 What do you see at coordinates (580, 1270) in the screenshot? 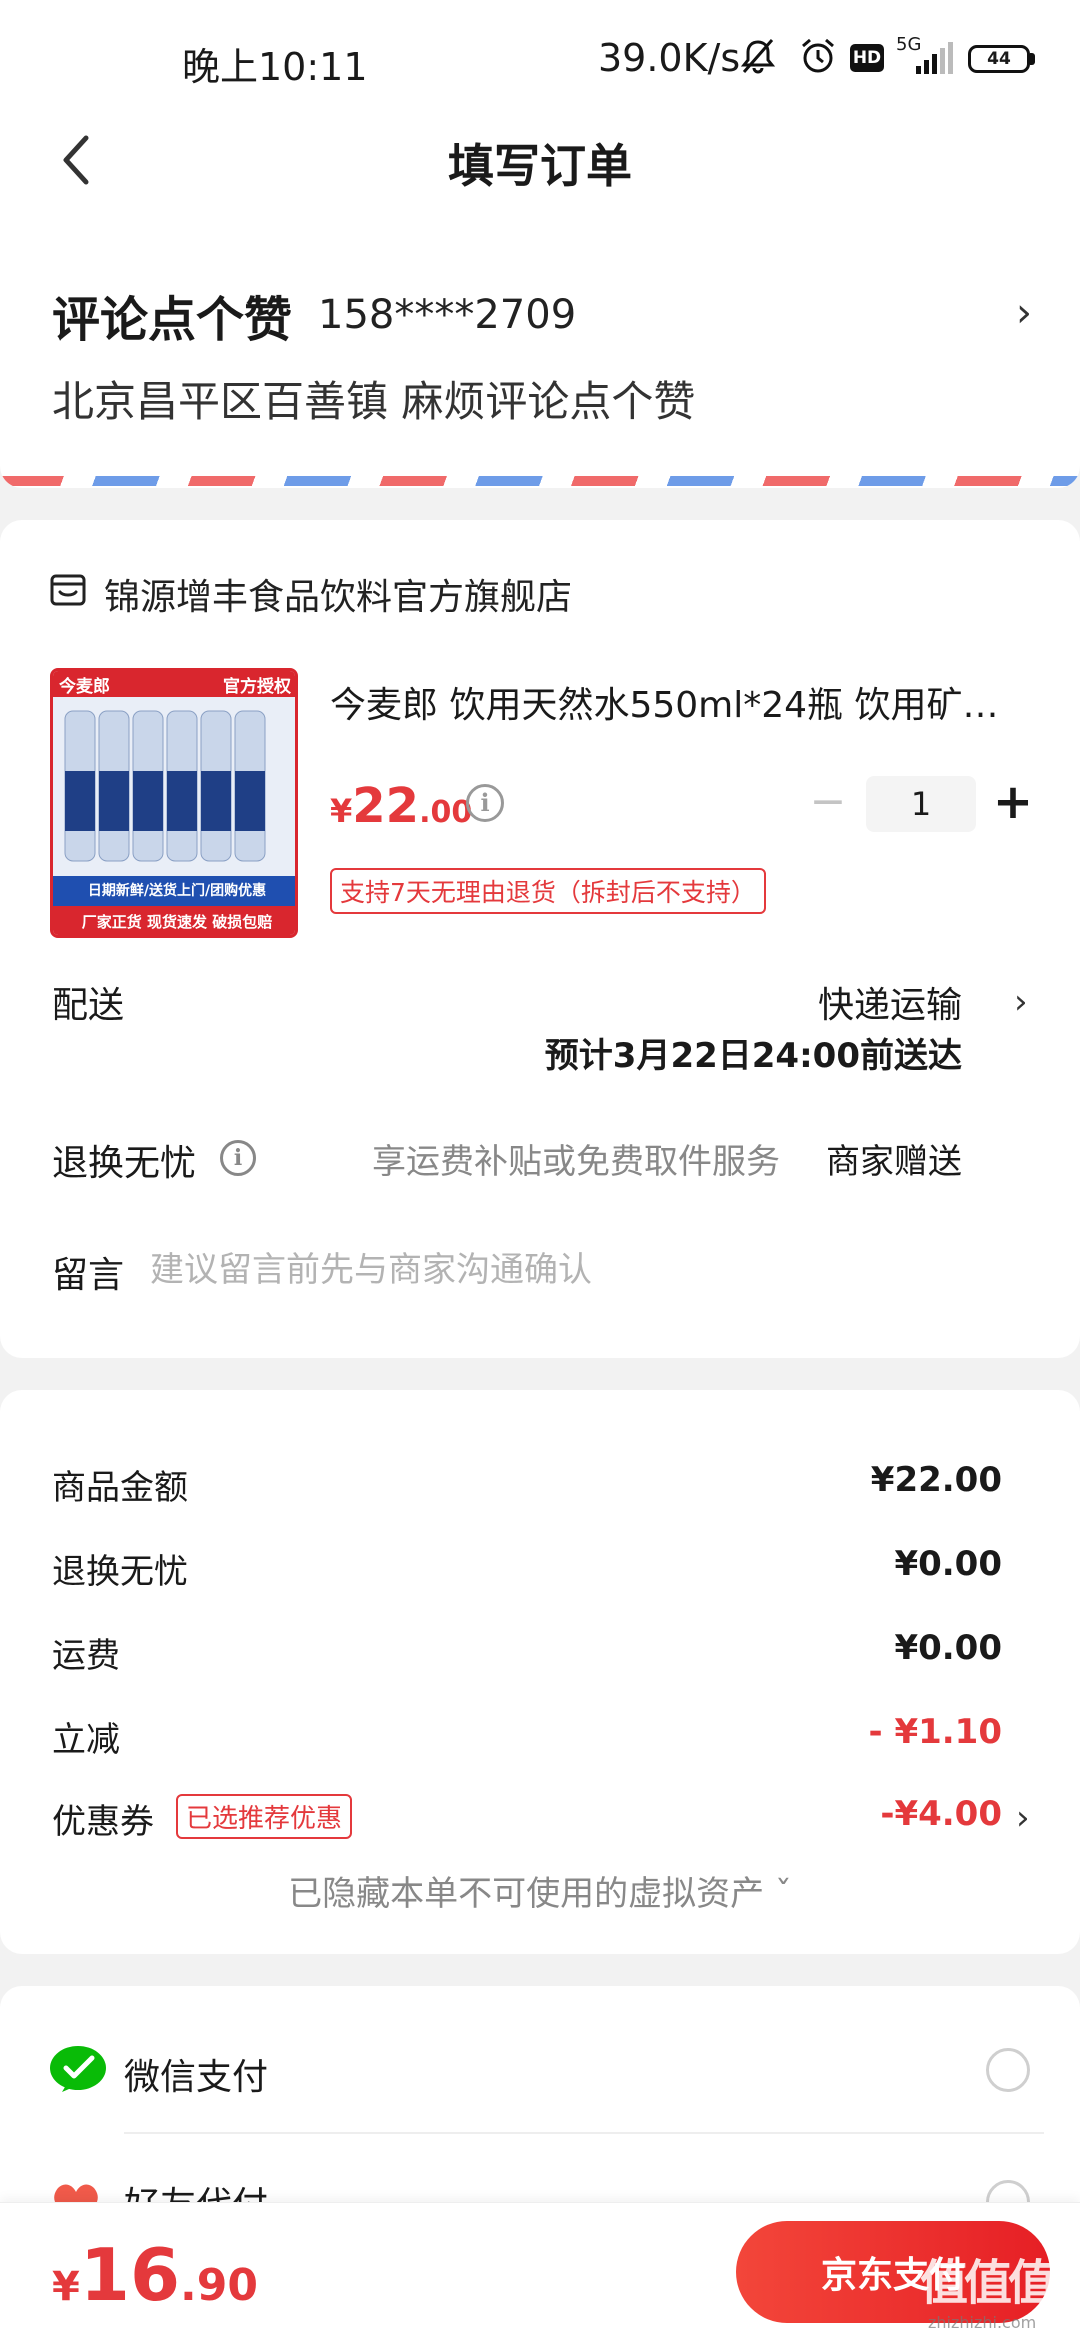
I see `message-input` at bounding box center [580, 1270].